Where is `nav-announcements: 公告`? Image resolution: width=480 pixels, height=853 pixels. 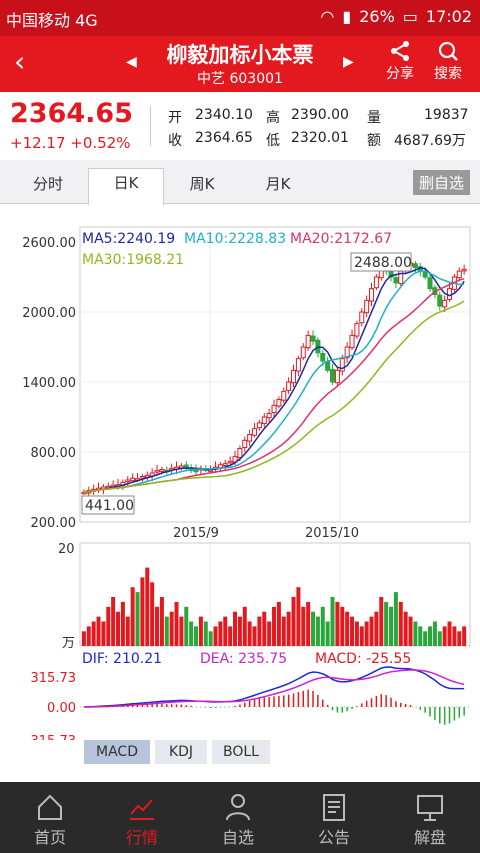 nav-announcements: 公告 is located at coordinates (334, 820).